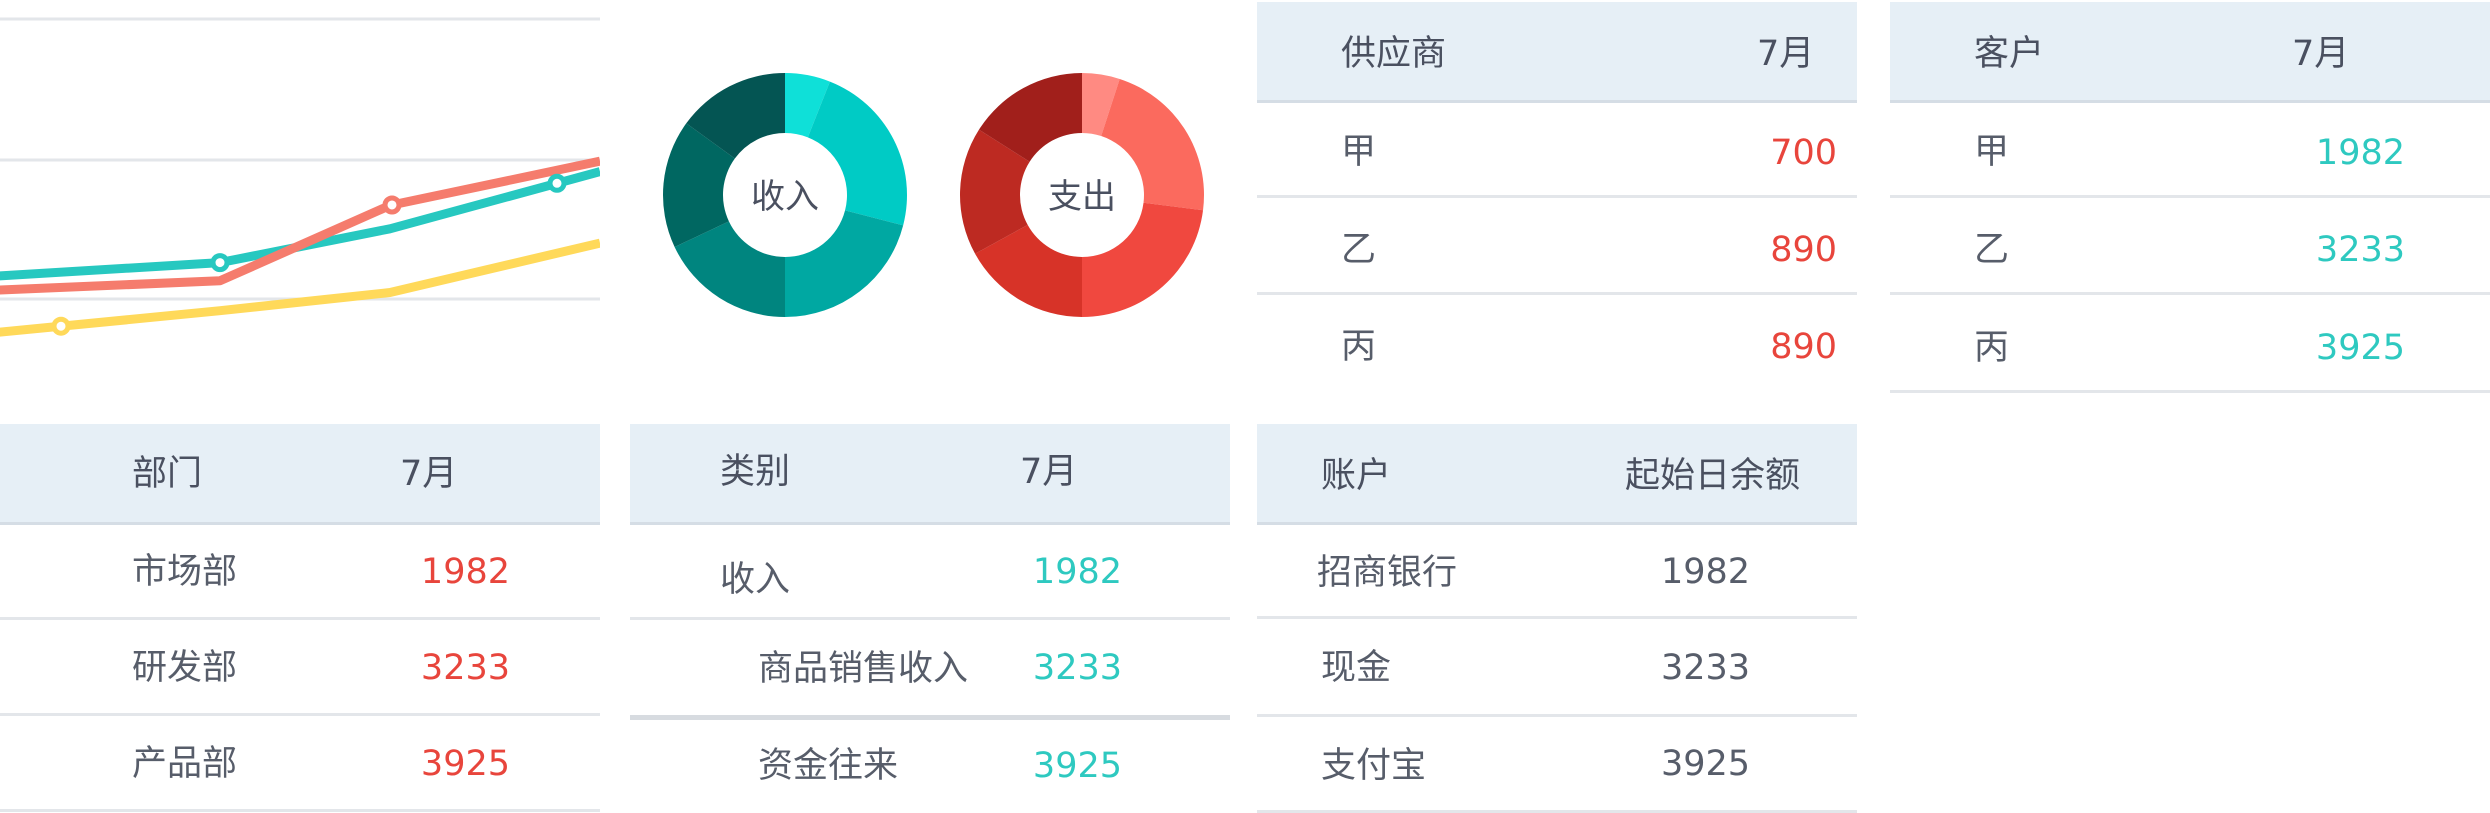  I want to click on income-donut-chart: 收入, so click(785, 195).